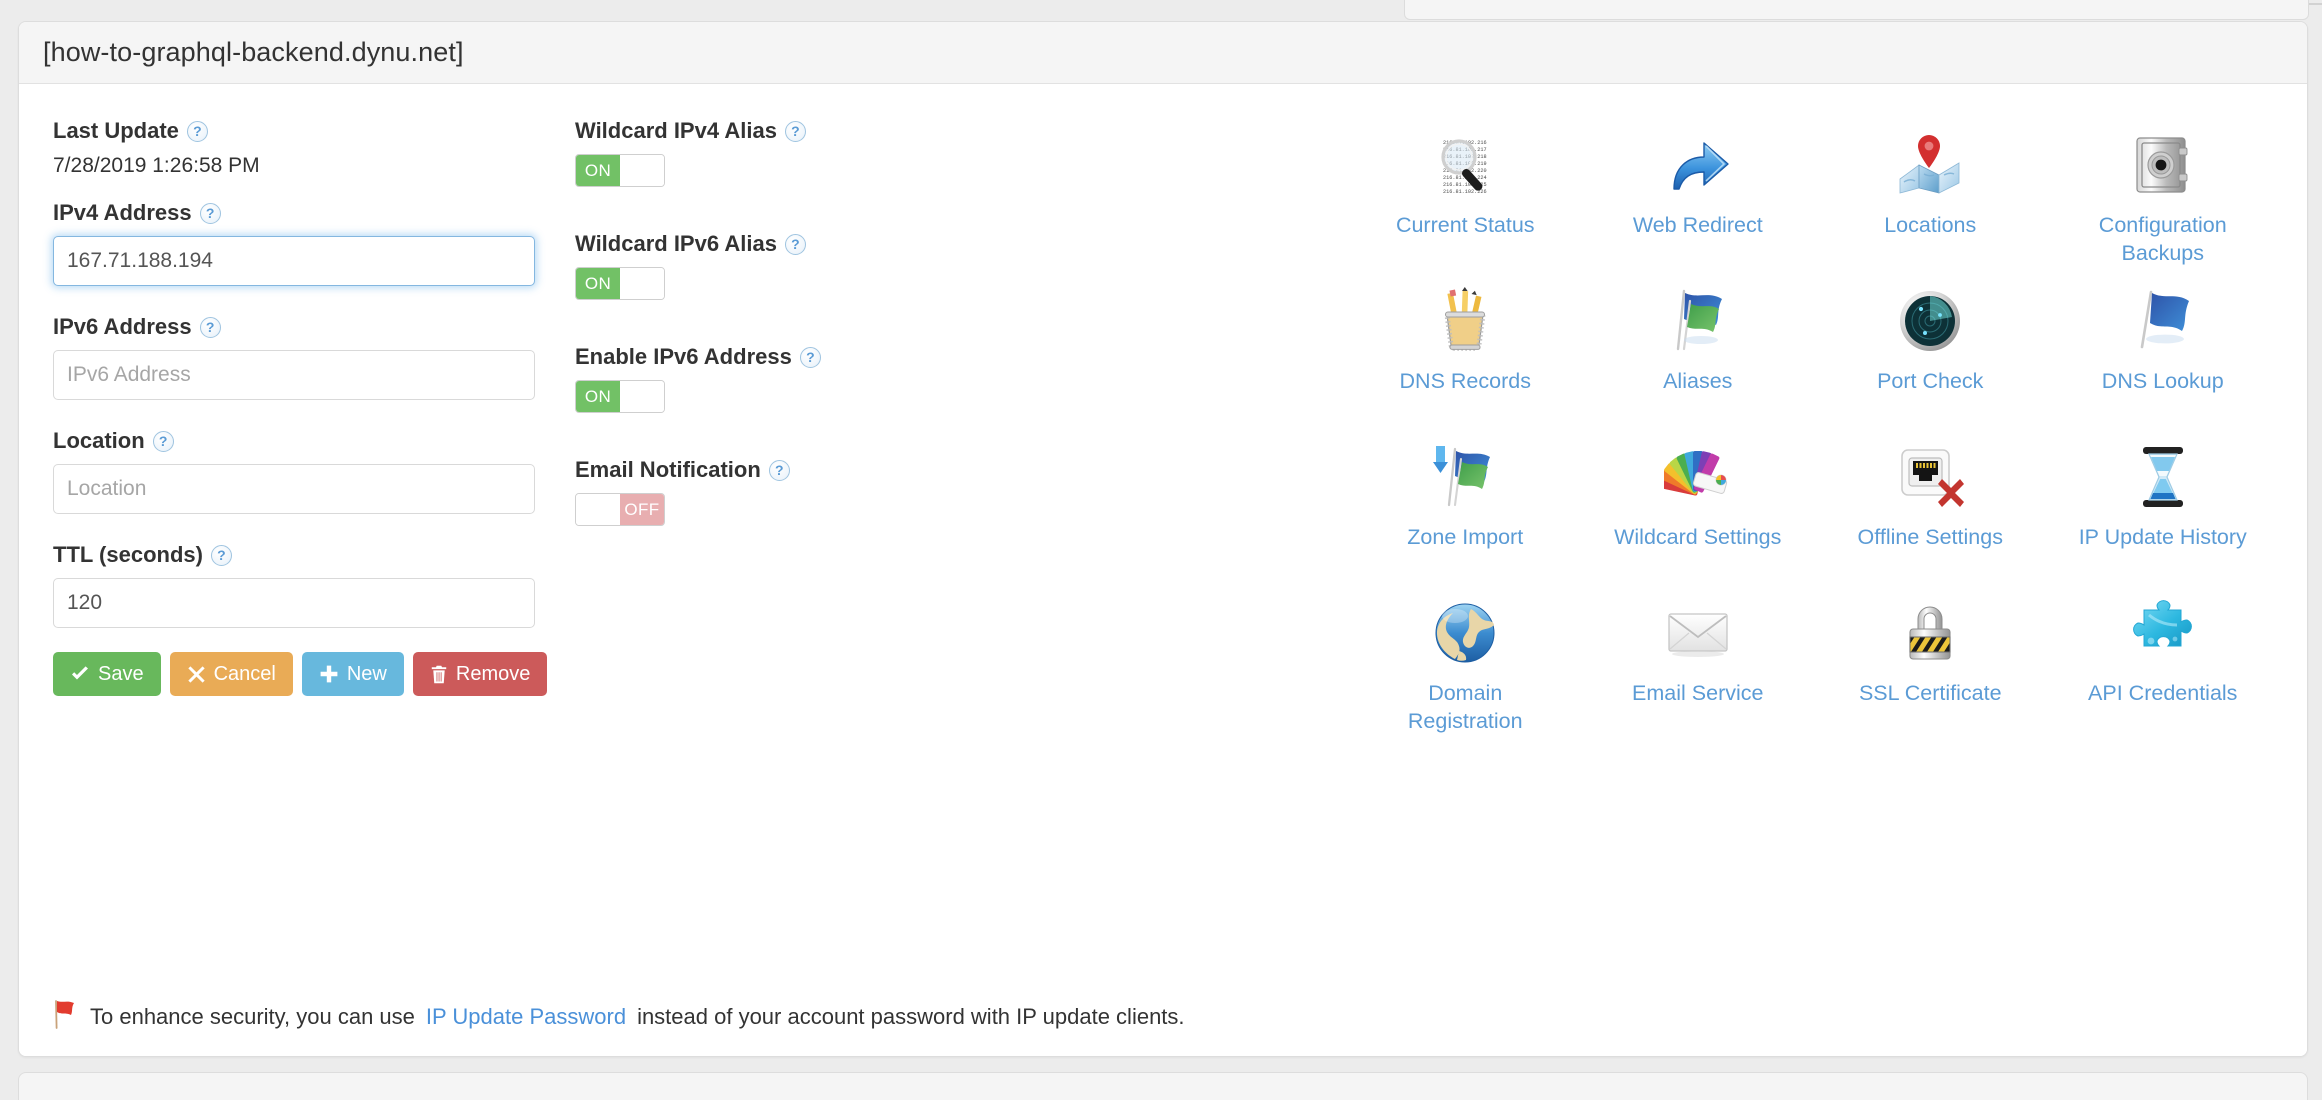 This screenshot has height=1100, width=2322. I want to click on ipv4-address-label: IPv4 Address ?, so click(303, 213).